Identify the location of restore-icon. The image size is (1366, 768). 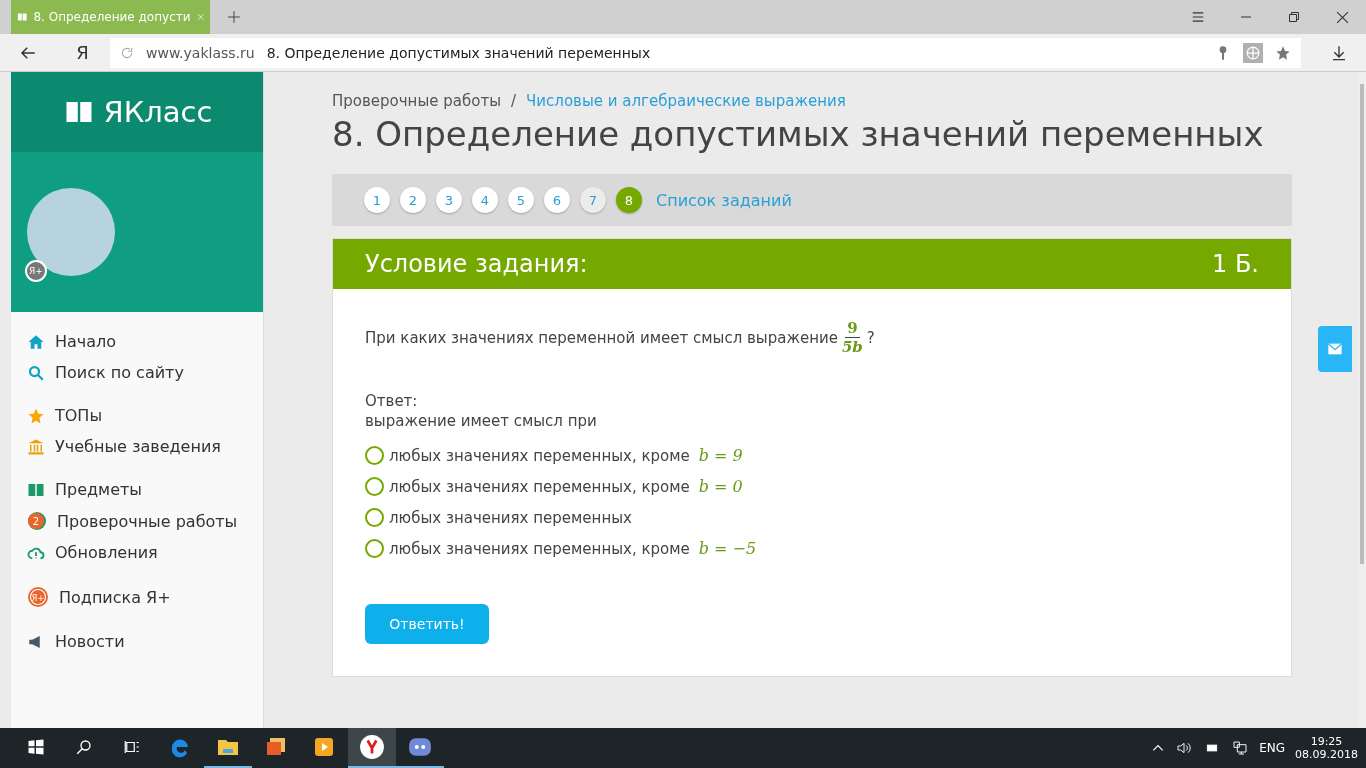
(1294, 17).